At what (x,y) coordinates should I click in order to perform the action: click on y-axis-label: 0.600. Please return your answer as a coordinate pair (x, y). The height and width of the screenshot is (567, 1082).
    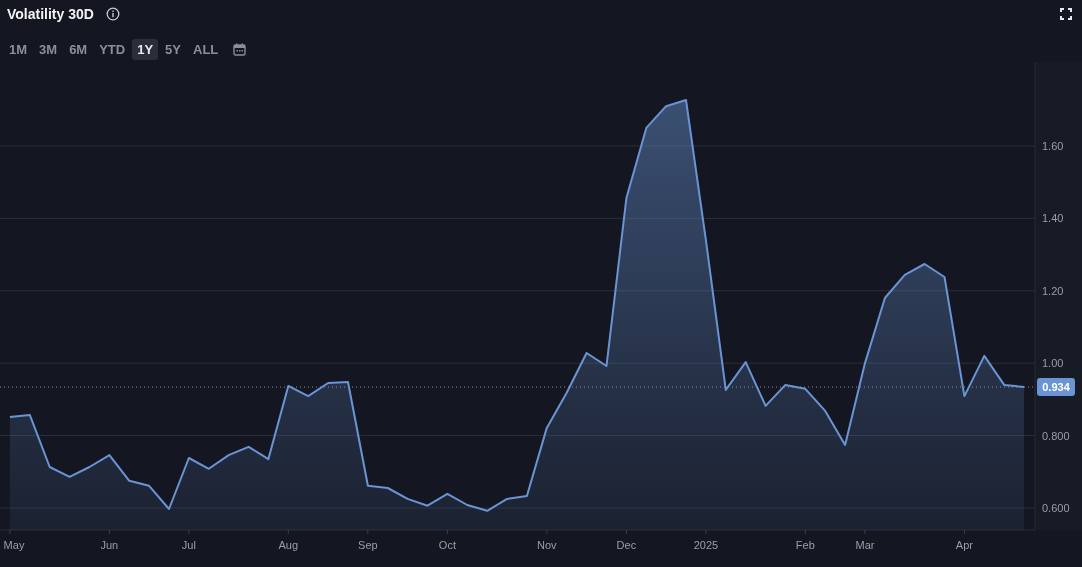
    Looking at the image, I should click on (1056, 507).